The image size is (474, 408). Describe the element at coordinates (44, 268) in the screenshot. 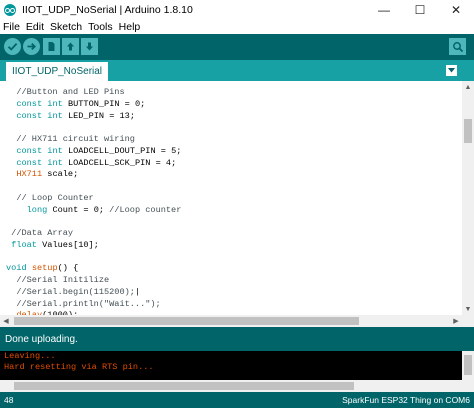

I see `code-token: setup` at that location.